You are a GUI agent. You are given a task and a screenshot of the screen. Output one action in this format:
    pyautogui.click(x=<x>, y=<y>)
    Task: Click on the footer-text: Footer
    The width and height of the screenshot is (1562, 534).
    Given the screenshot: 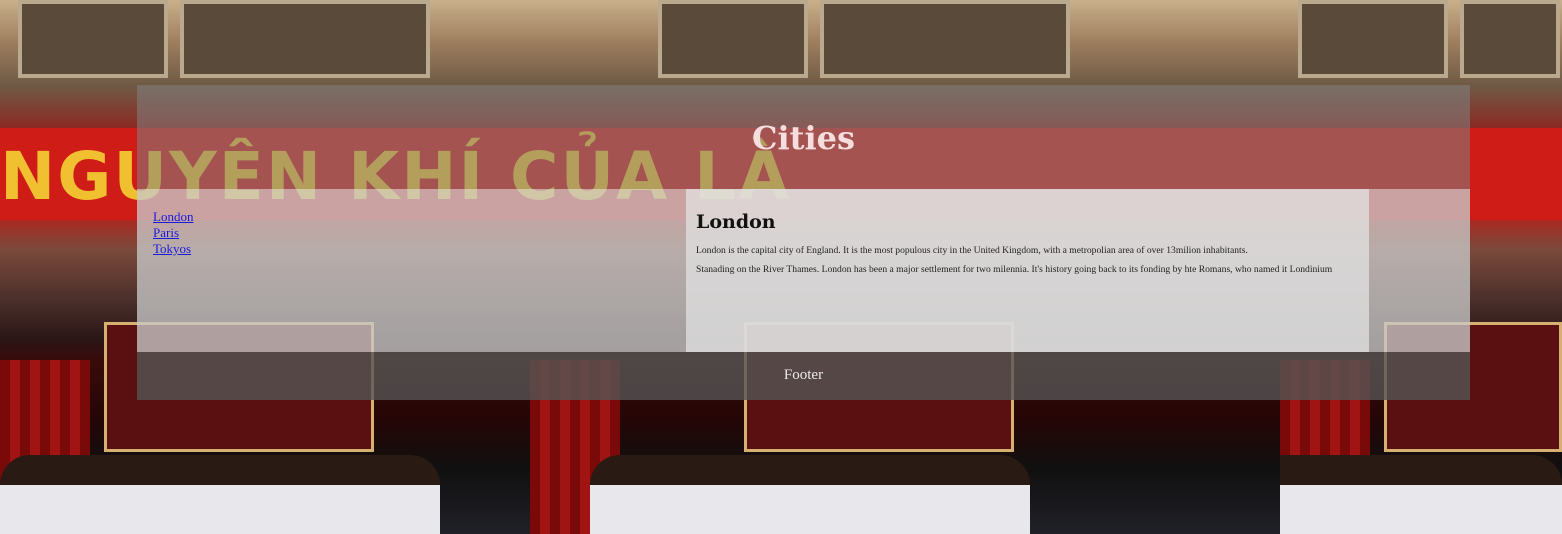 What is the action you would take?
    pyautogui.click(x=803, y=375)
    